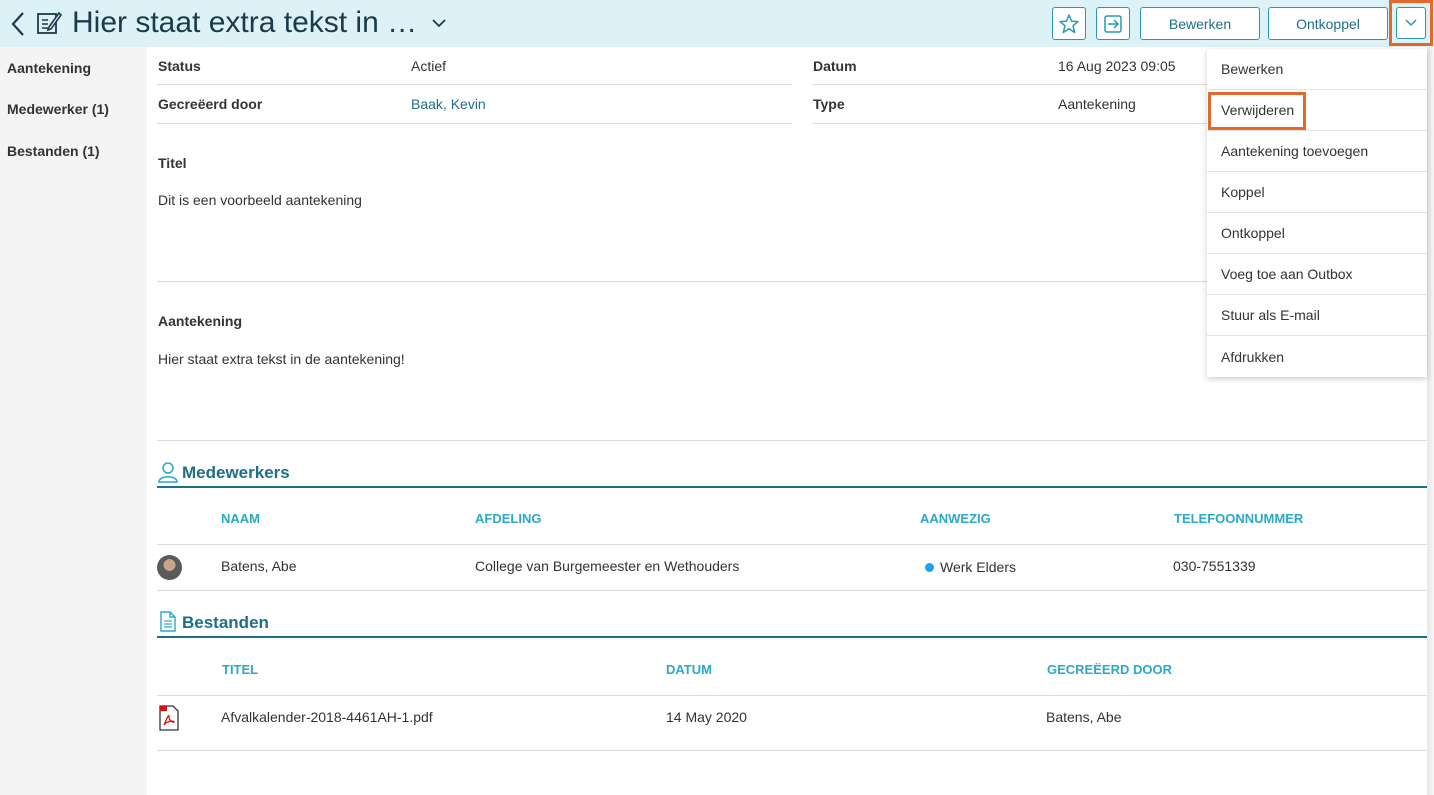  I want to click on date-label: Datum, so click(835, 66).